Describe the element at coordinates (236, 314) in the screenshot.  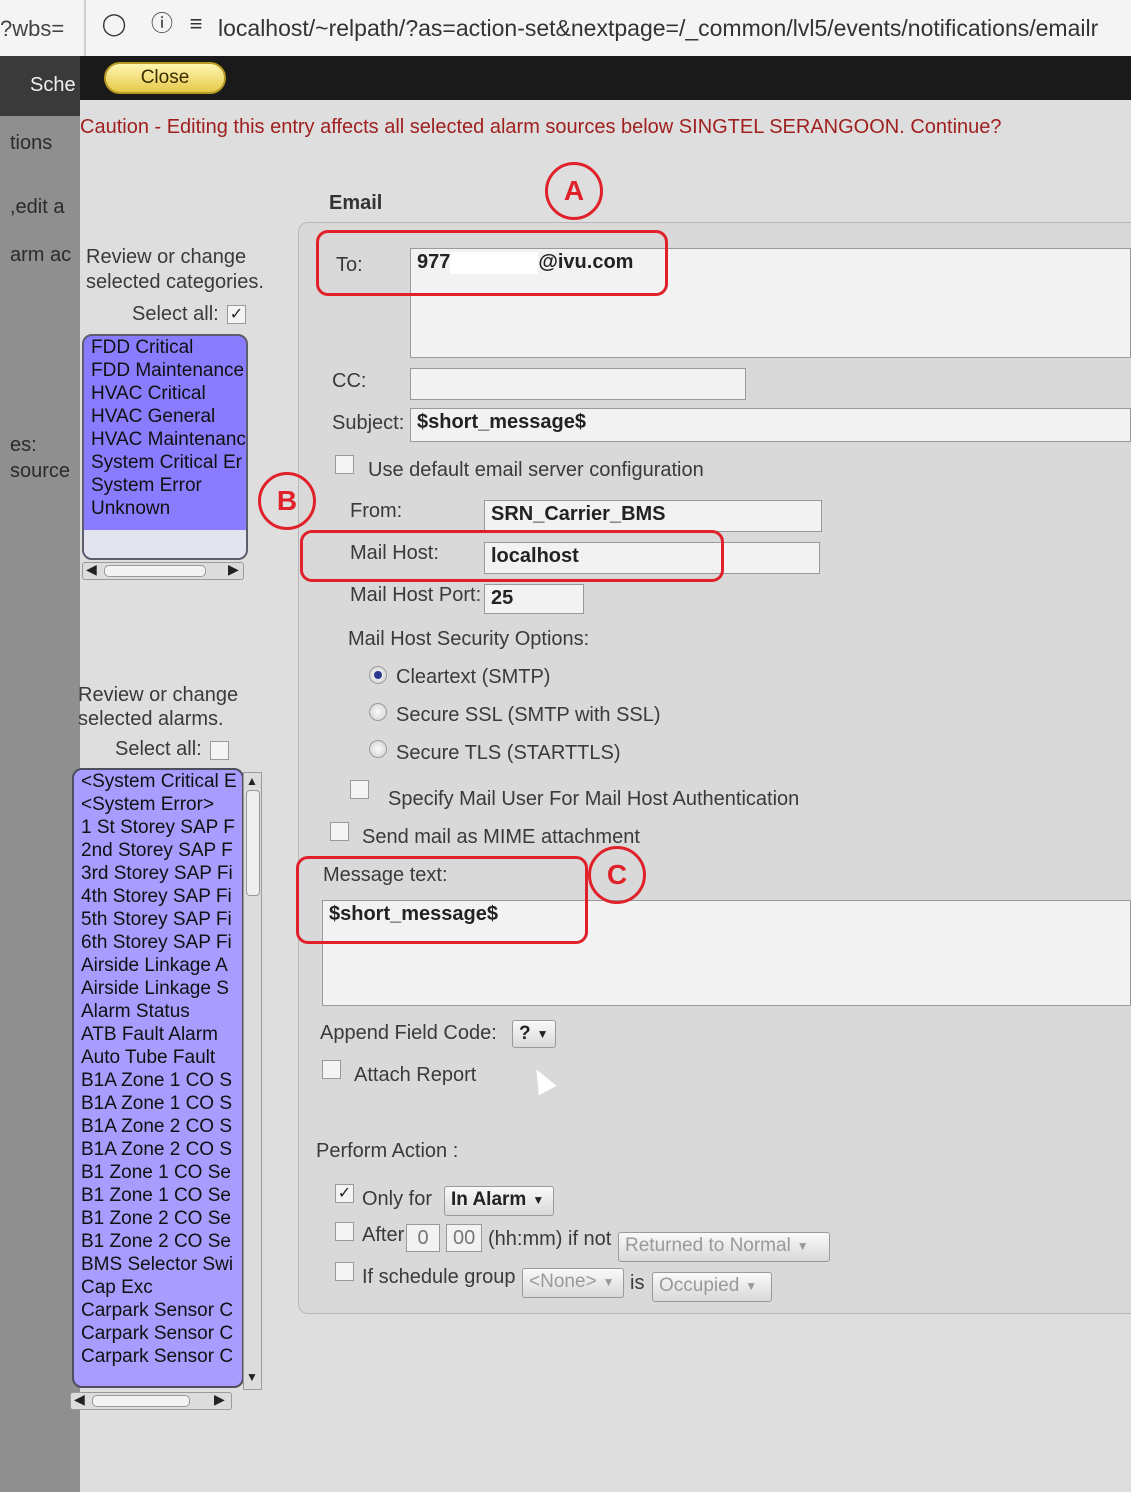
I see `categories-select-all-checkbox: ✓` at that location.